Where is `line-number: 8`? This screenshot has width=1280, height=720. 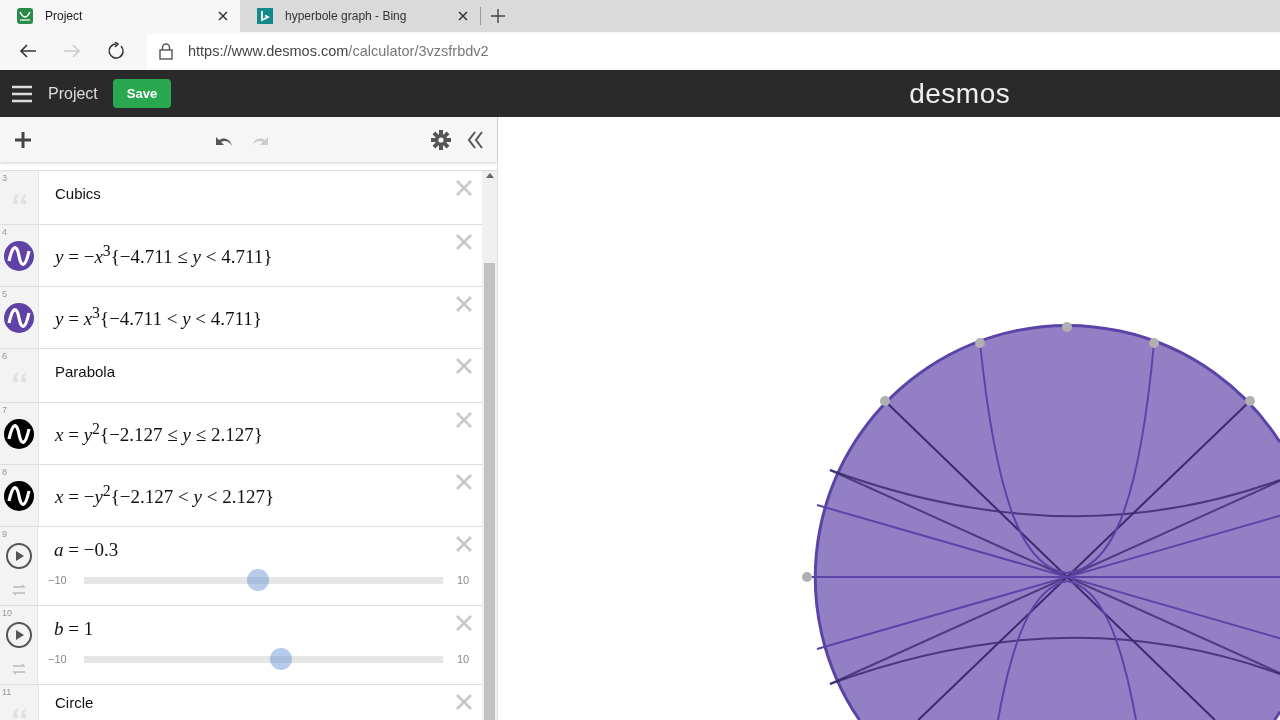
line-number: 8 is located at coordinates (4, 472).